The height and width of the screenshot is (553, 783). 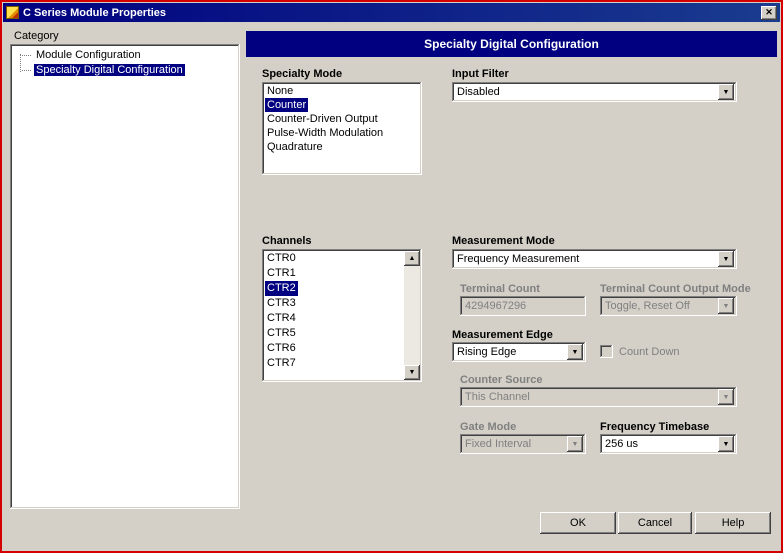 What do you see at coordinates (598, 397) in the screenshot?
I see `counter-source-dropdown: This Channel ▼` at bounding box center [598, 397].